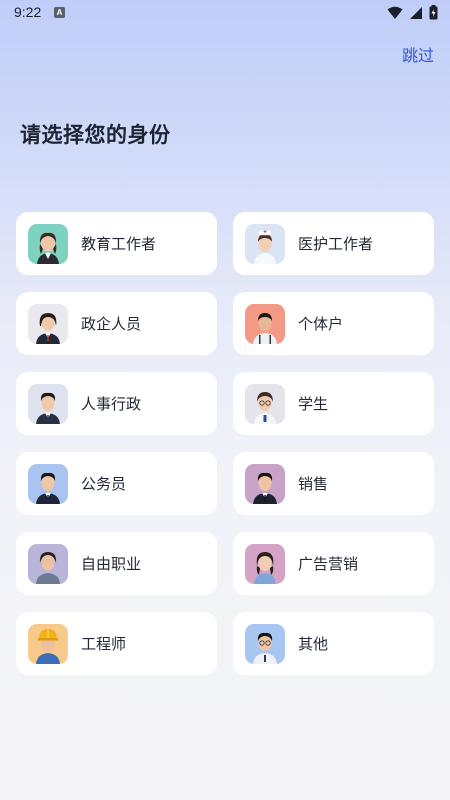 This screenshot has width=450, height=800. I want to click on identity-card-medical: 医护工作者, so click(333, 243).